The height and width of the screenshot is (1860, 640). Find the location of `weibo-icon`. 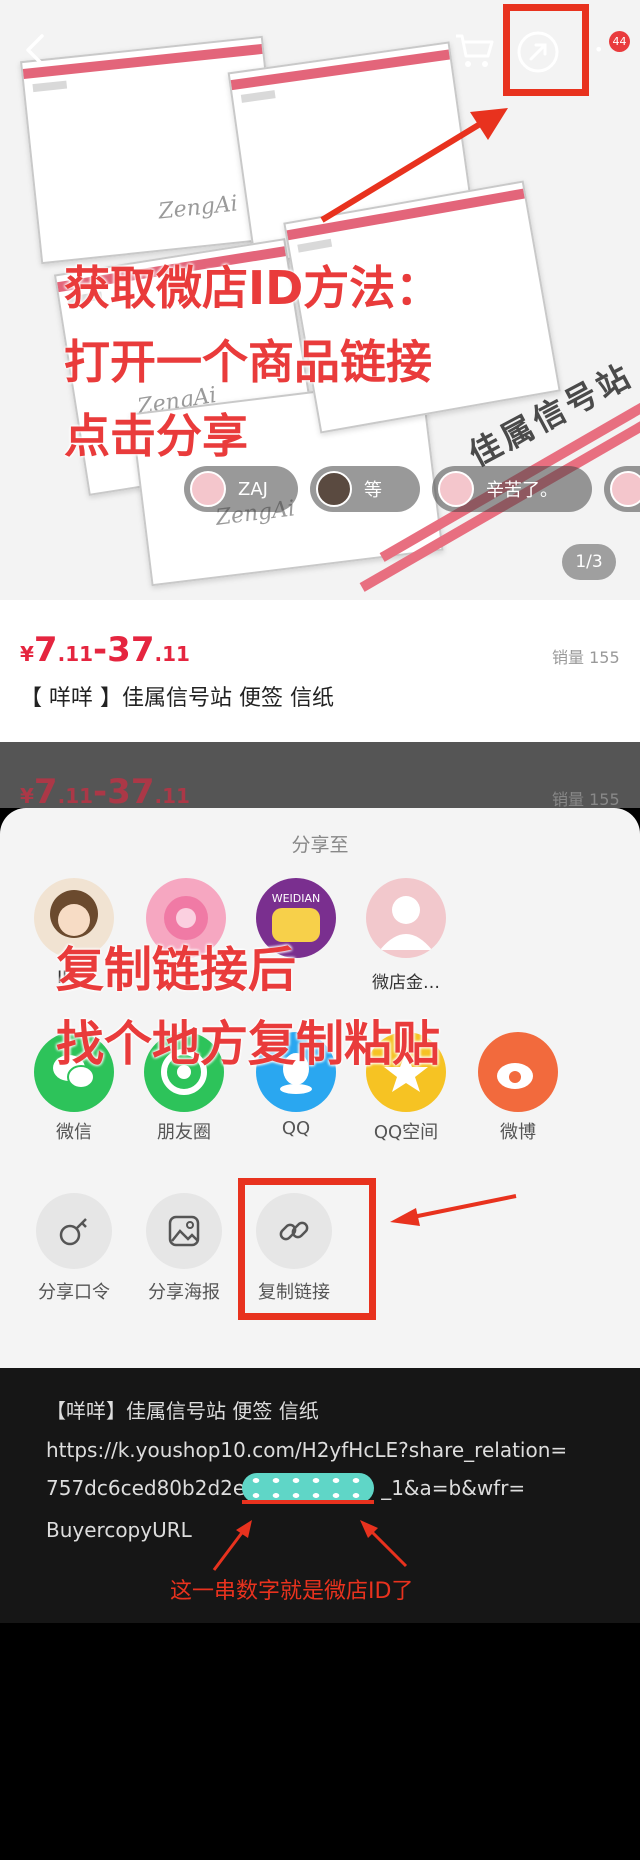

weibo-icon is located at coordinates (515, 1076).